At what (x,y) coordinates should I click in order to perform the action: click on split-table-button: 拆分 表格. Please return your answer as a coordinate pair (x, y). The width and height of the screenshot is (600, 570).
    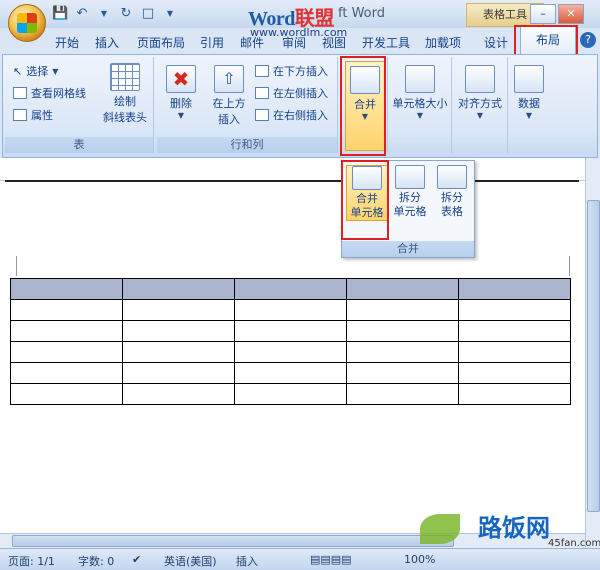
    Looking at the image, I should click on (452, 192).